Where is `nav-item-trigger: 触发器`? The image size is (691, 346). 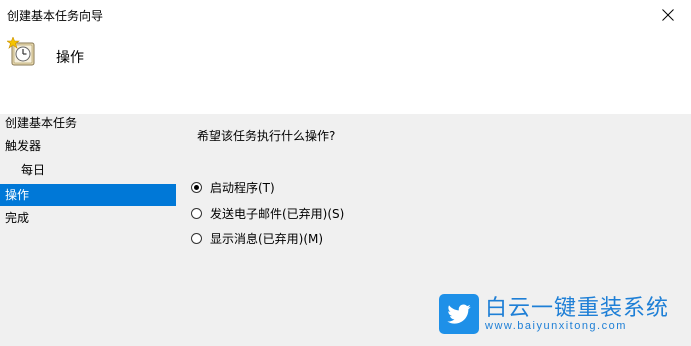
nav-item-trigger: 触发器 is located at coordinates (88, 146).